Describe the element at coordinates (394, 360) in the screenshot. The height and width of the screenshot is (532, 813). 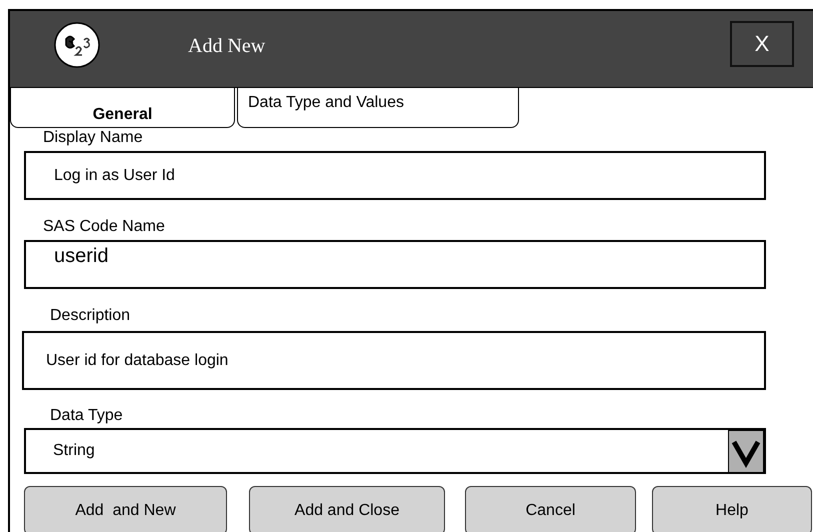
I see `input-field: User id for database login` at that location.